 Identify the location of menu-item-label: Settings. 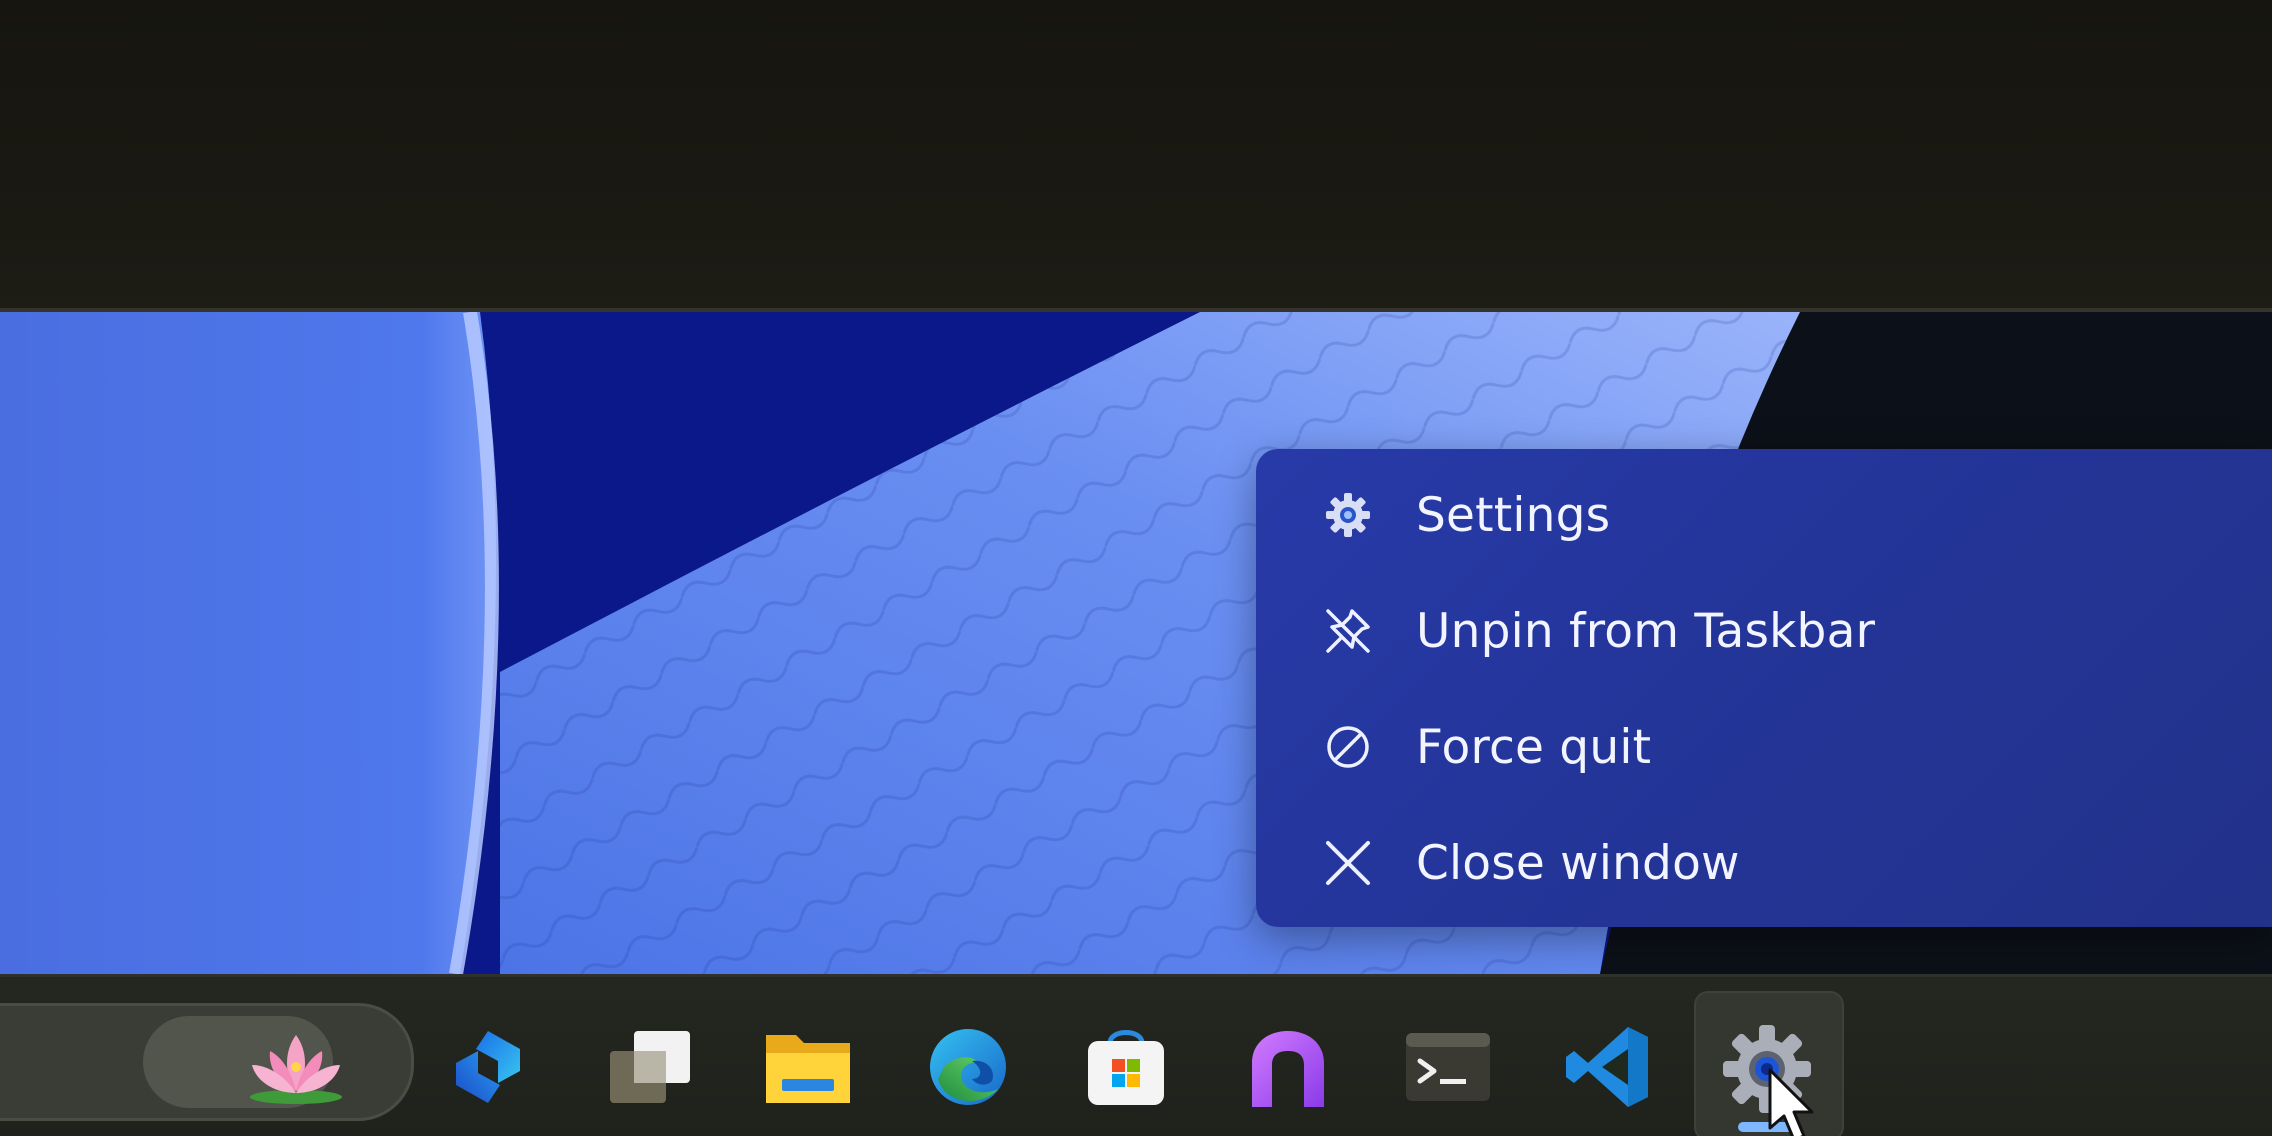
(1513, 515).